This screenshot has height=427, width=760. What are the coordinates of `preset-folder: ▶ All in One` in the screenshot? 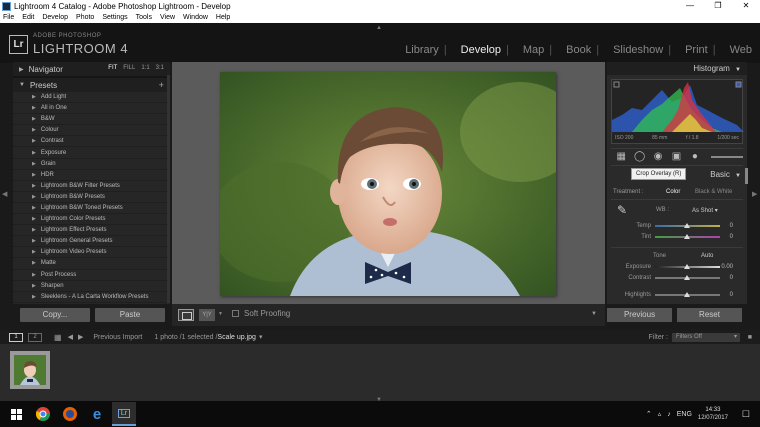 It's located at (91, 109).